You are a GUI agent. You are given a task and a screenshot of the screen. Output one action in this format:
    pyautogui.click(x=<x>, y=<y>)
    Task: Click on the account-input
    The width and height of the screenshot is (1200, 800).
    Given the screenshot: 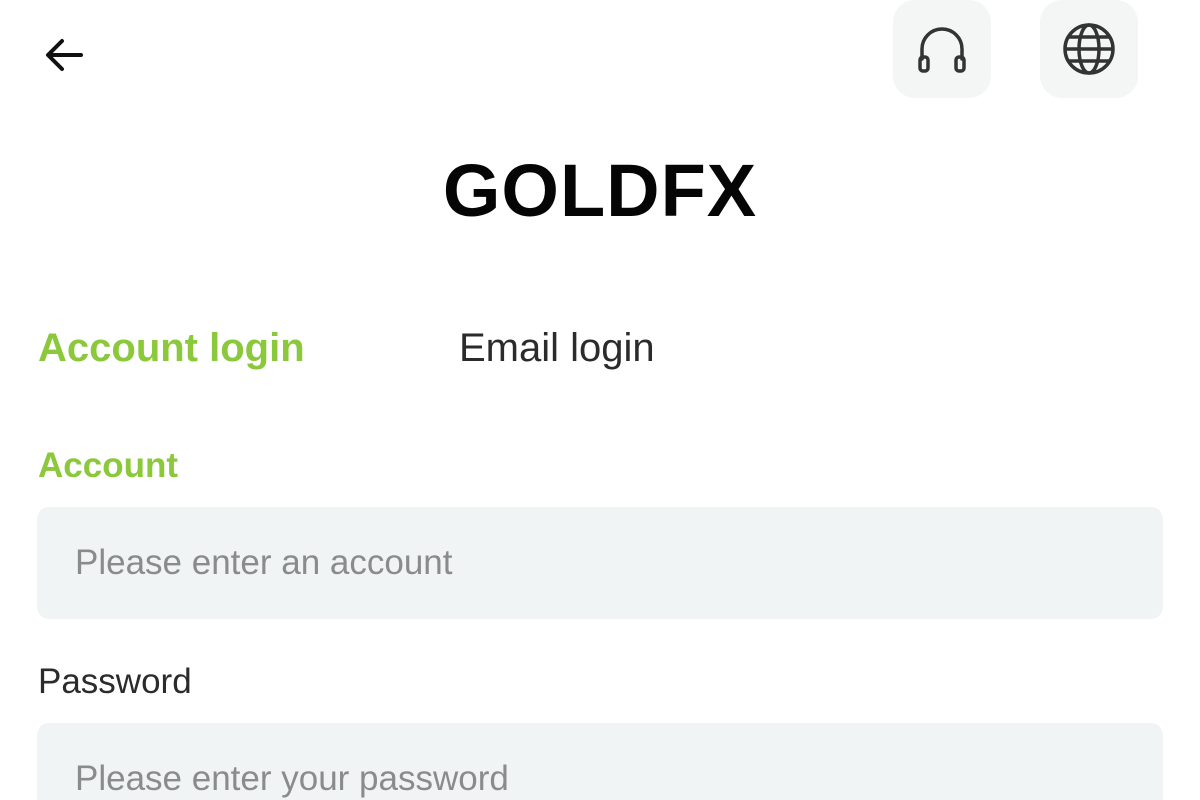 What is the action you would take?
    pyautogui.click(x=600, y=563)
    